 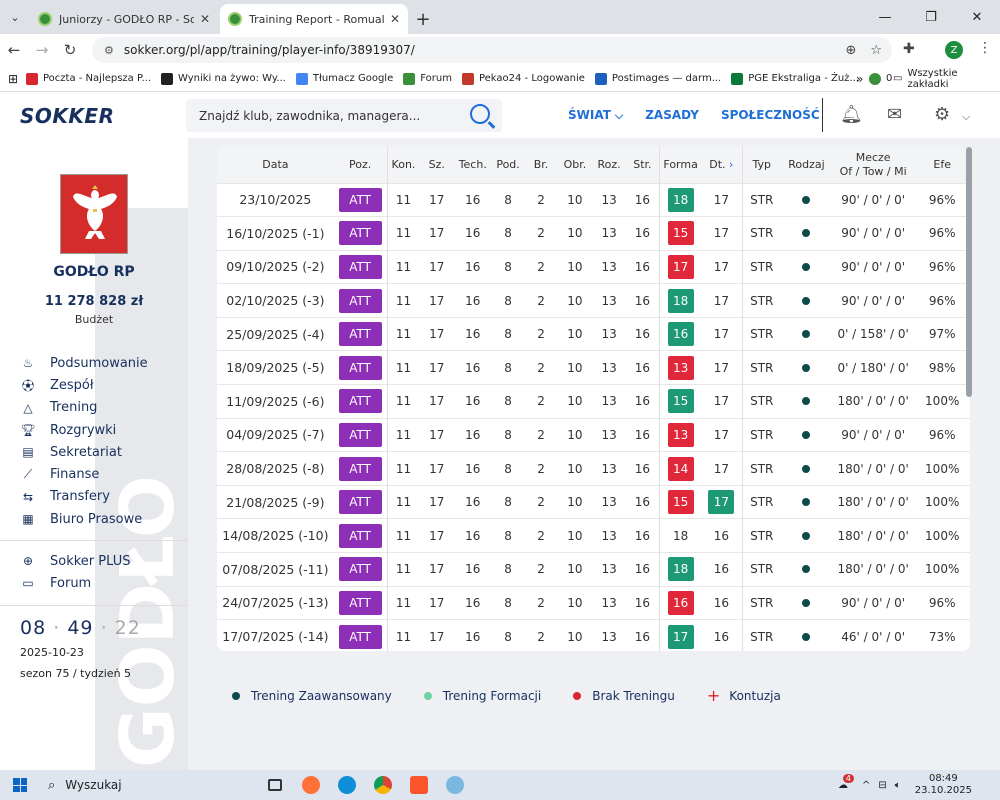 I want to click on col-tech: Tech., so click(x=472, y=165).